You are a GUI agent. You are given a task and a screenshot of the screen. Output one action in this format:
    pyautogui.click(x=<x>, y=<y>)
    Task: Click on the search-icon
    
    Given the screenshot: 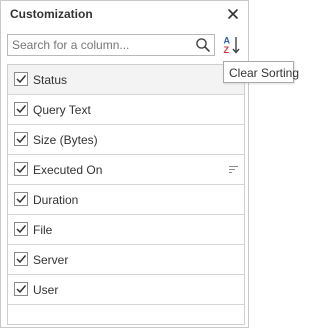 What is the action you would take?
    pyautogui.click(x=203, y=45)
    